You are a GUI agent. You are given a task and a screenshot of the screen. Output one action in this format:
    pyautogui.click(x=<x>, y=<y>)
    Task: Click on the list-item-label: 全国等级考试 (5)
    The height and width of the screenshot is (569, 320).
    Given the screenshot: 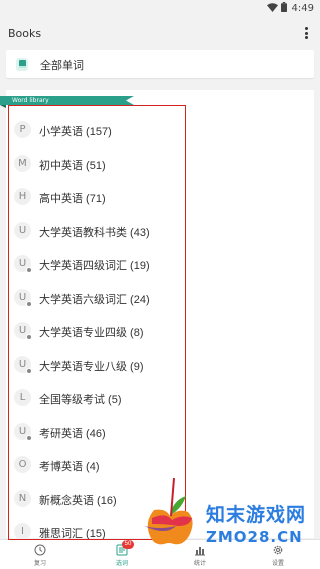 What is the action you would take?
    pyautogui.click(x=80, y=400)
    